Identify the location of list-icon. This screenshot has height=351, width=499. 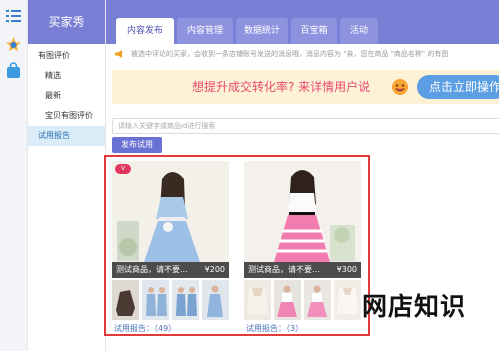
(13, 15).